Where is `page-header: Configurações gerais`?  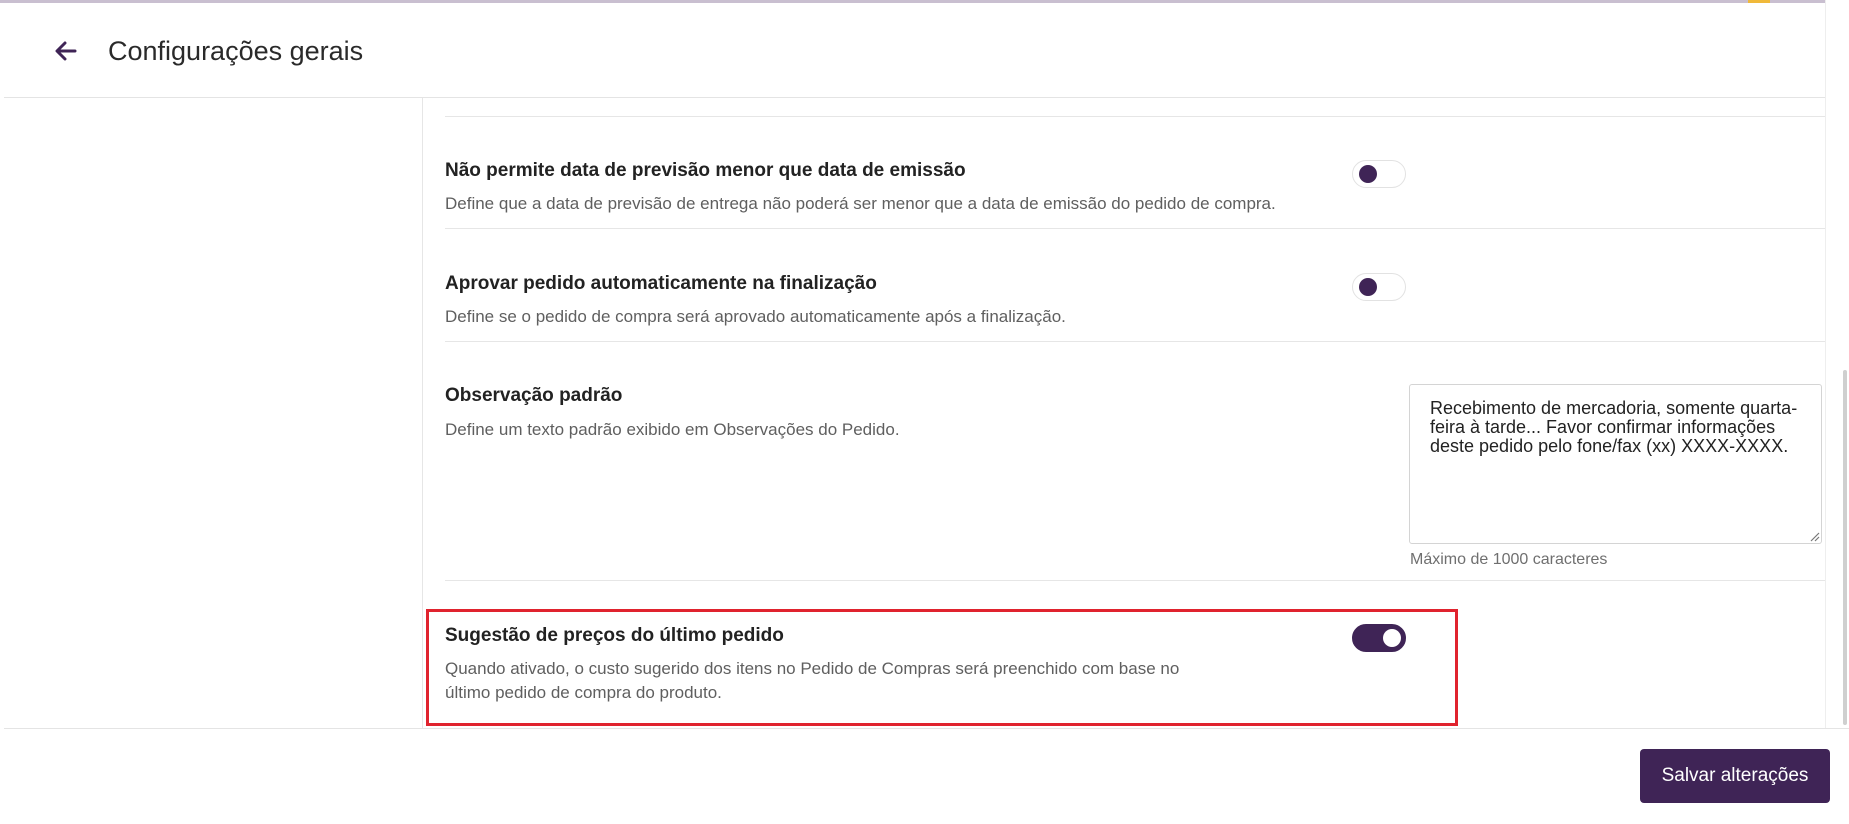 page-header: Configurações gerais is located at coordinates (926, 50).